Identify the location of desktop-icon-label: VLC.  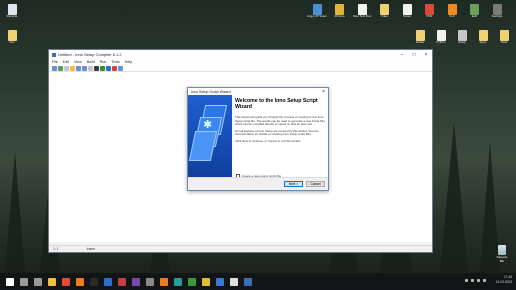
(452, 16).